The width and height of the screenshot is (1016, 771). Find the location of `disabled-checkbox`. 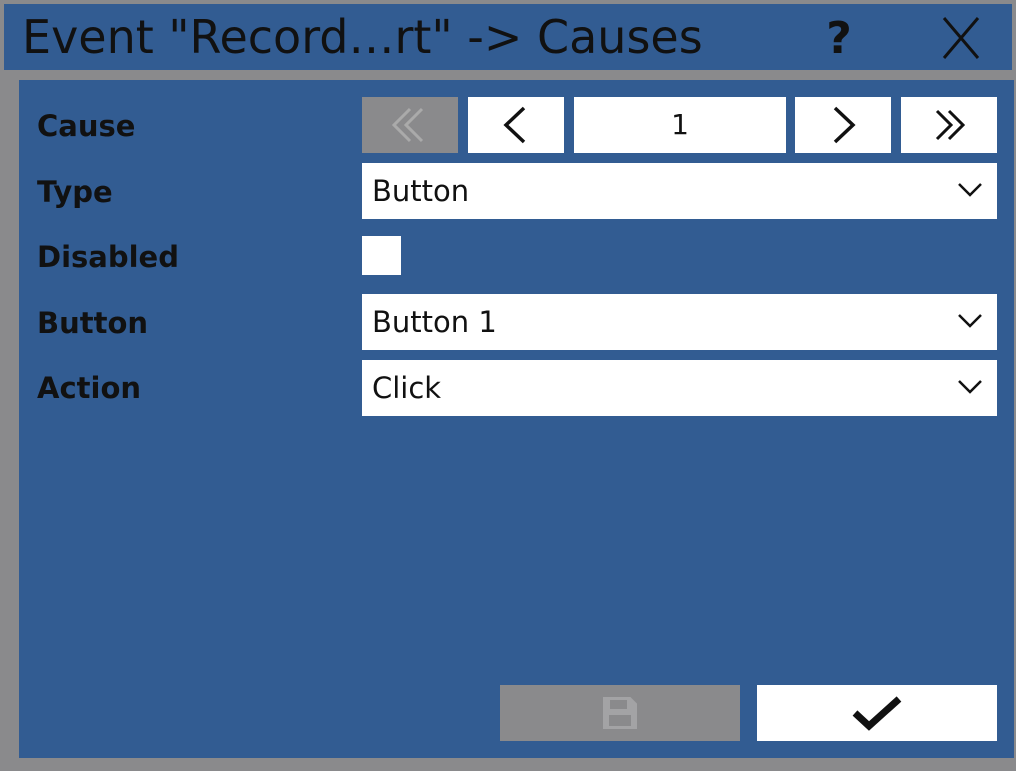

disabled-checkbox is located at coordinates (381, 255).